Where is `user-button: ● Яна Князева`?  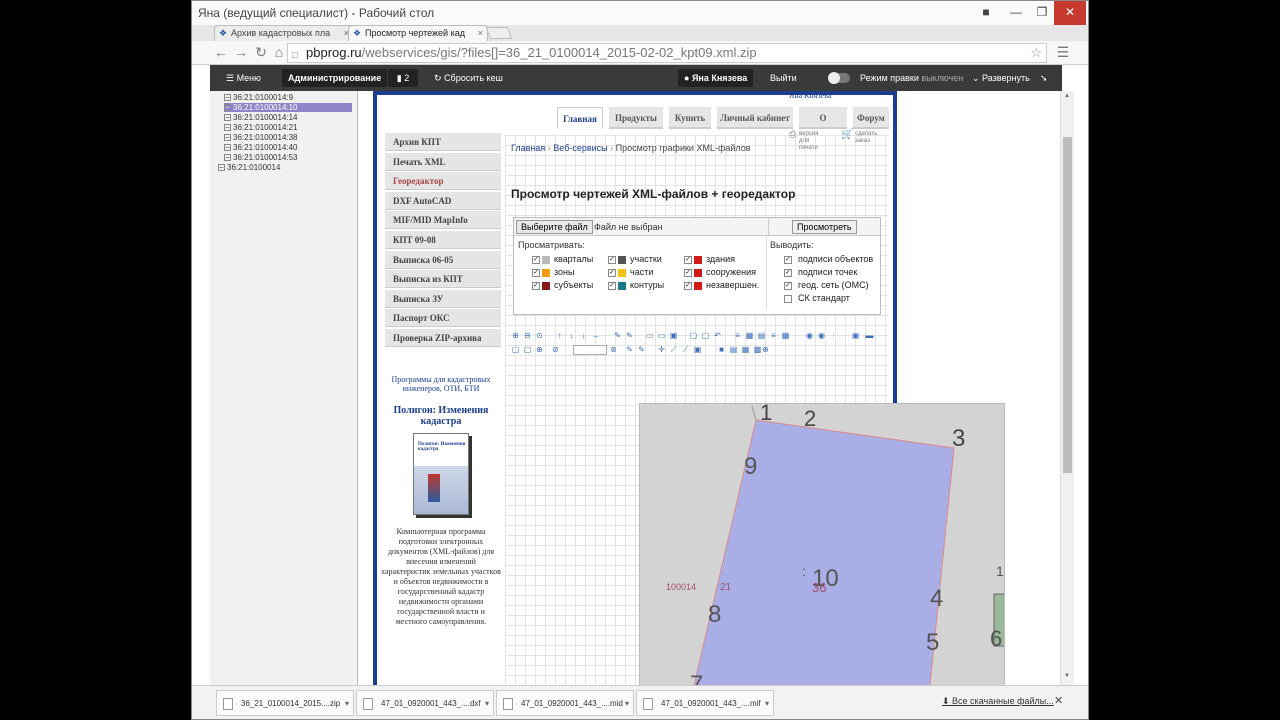 user-button: ● Яна Князева is located at coordinates (716, 78).